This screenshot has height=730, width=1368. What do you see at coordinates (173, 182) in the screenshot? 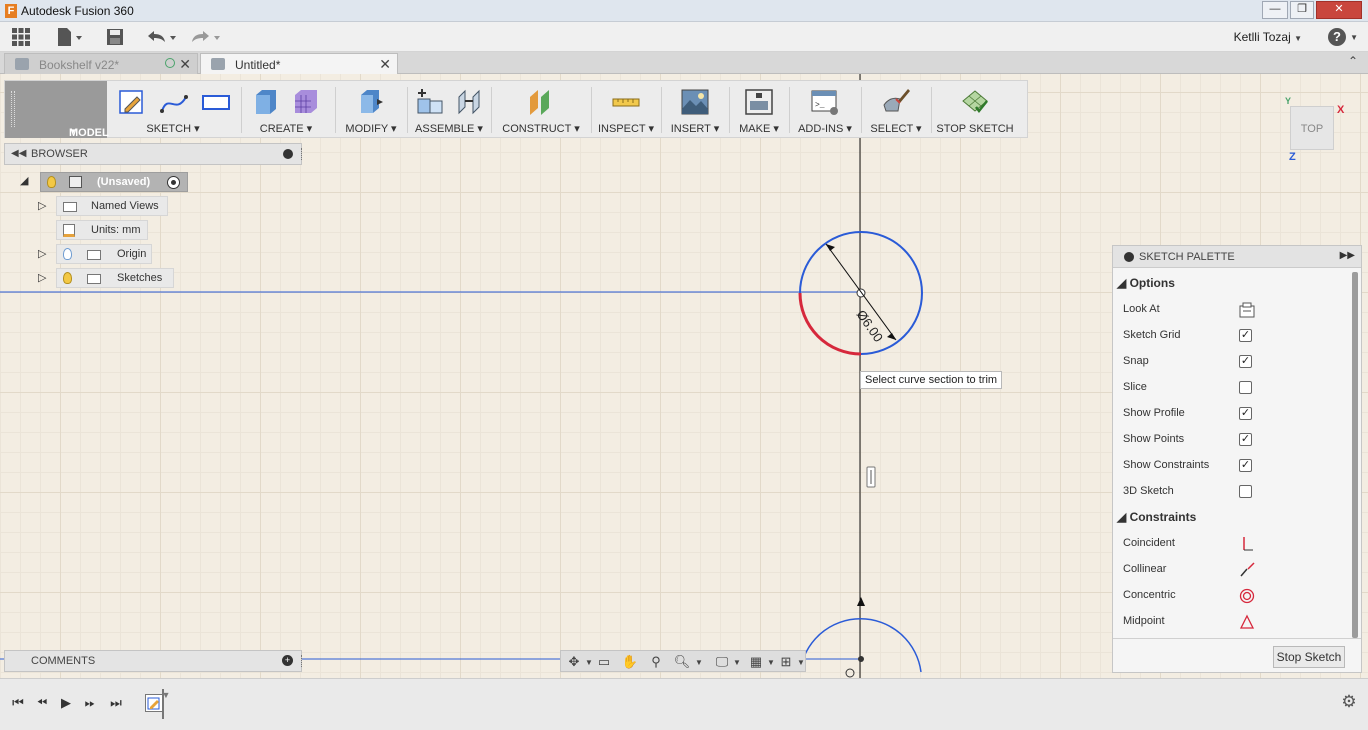
I see `activate-radio-icon` at bounding box center [173, 182].